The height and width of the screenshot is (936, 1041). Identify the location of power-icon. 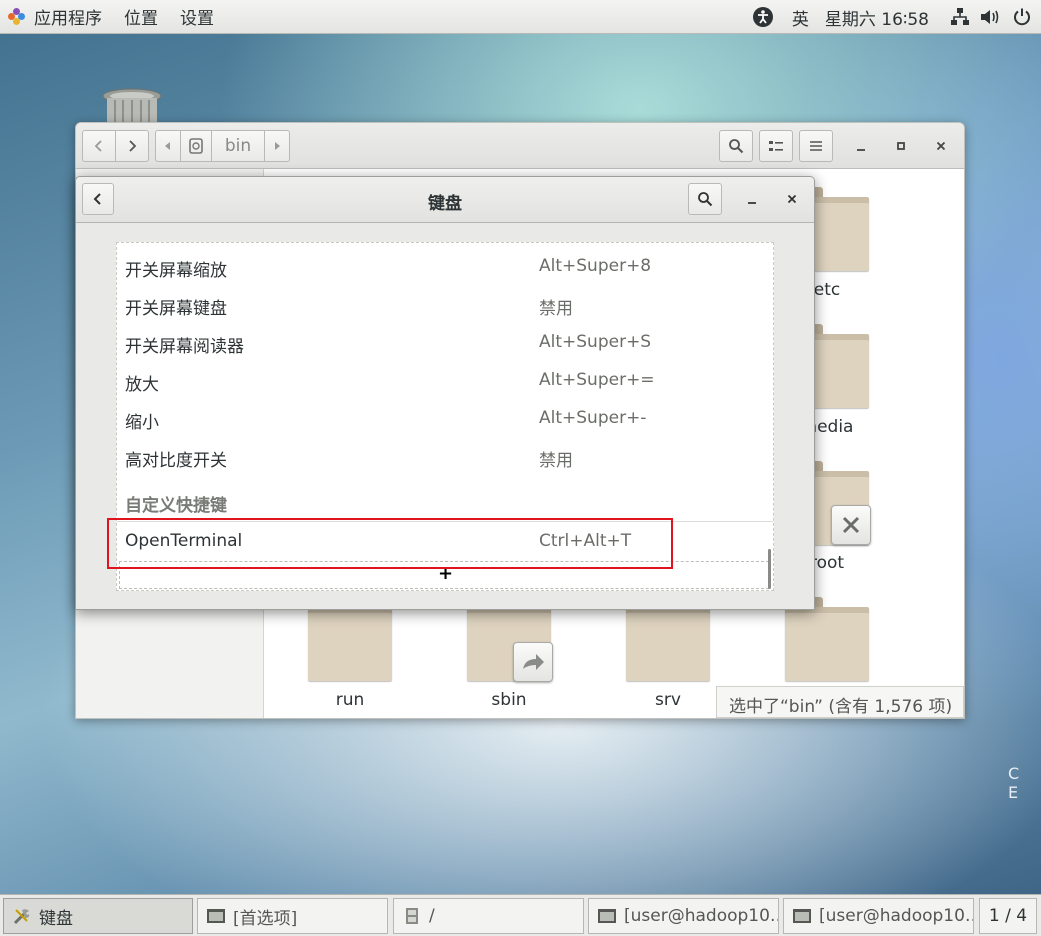
(1022, 17).